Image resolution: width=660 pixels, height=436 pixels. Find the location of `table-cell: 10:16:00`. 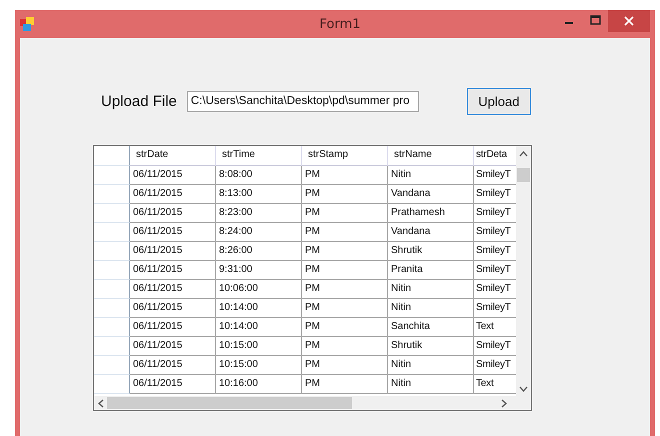

table-cell: 10:16:00 is located at coordinates (259, 384).